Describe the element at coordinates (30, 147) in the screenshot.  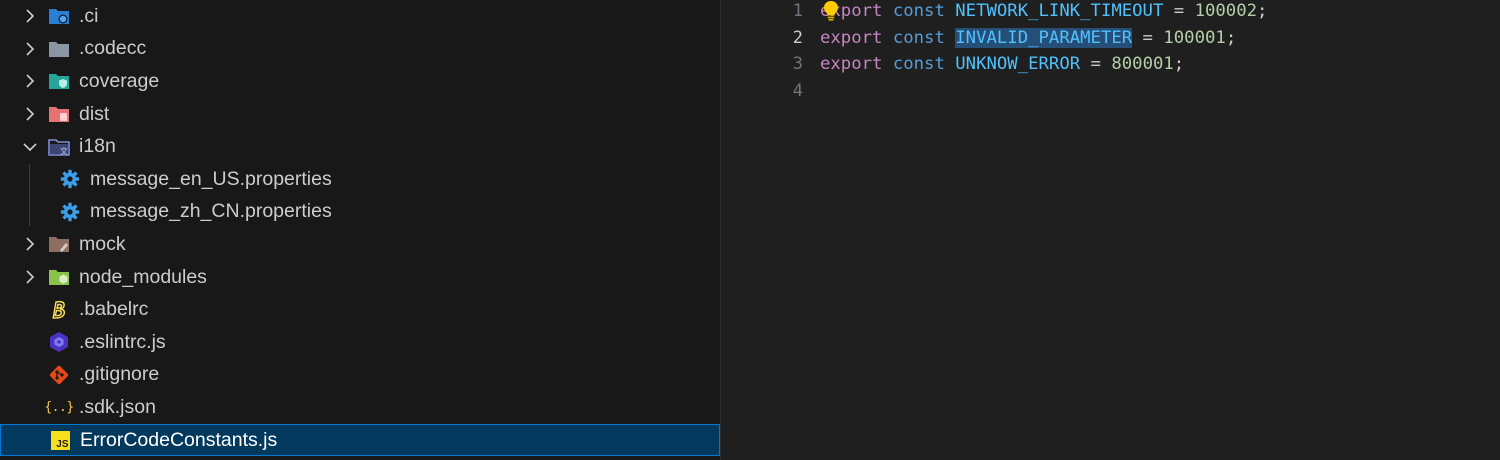
I see `chevron-down-icon` at that location.